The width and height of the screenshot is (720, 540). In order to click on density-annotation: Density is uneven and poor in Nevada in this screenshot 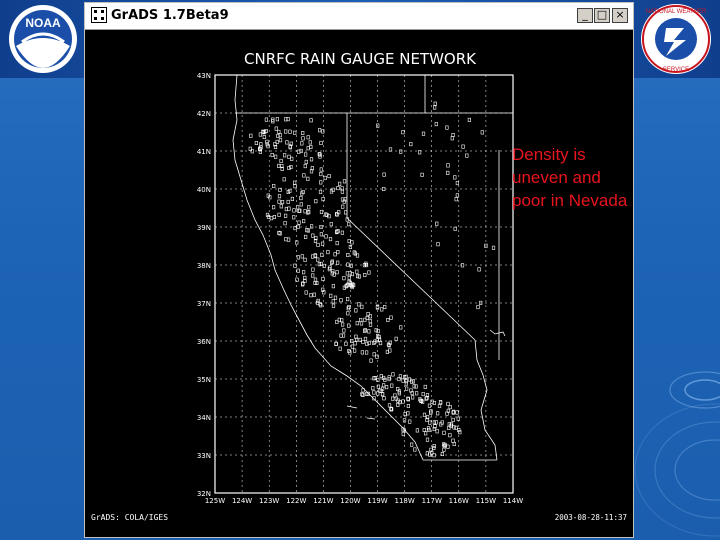, I will do `click(582, 177)`.